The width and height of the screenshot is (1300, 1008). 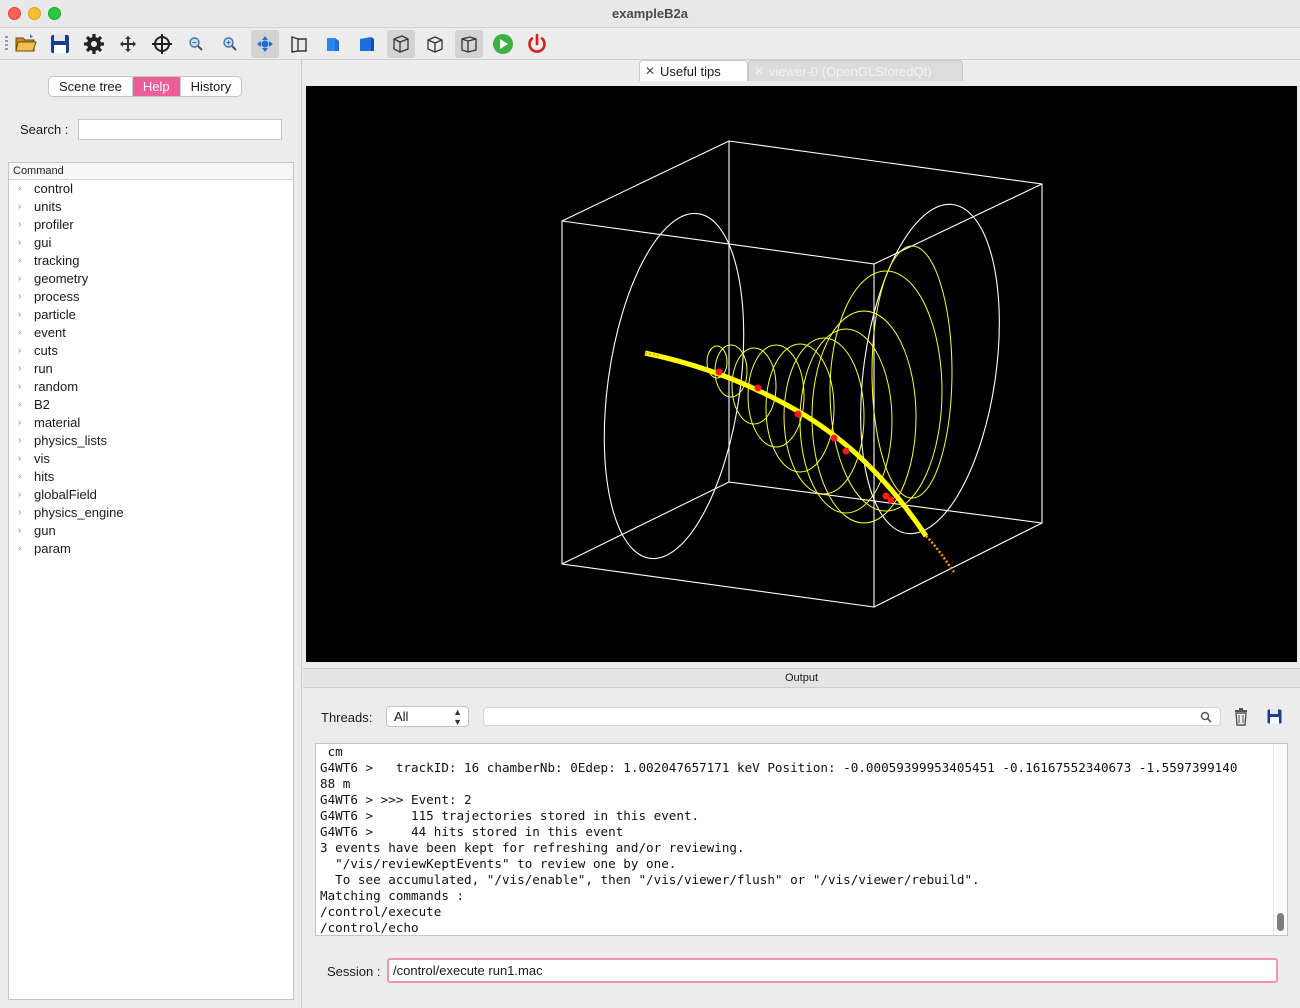 I want to click on run-icon, so click(x=503, y=44).